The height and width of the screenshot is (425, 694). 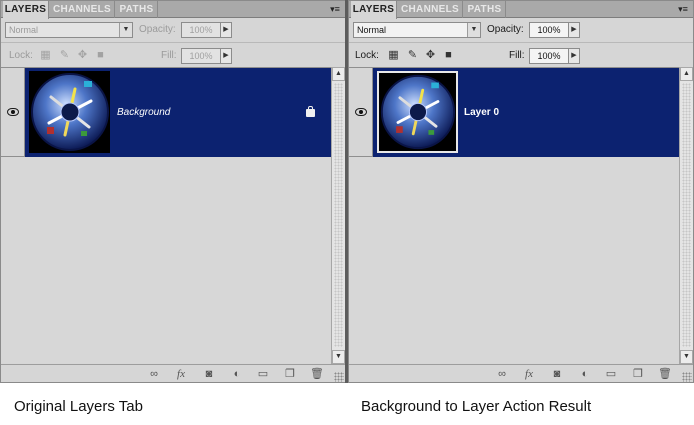 What do you see at coordinates (310, 111) in the screenshot?
I see `layer-lock-icon` at bounding box center [310, 111].